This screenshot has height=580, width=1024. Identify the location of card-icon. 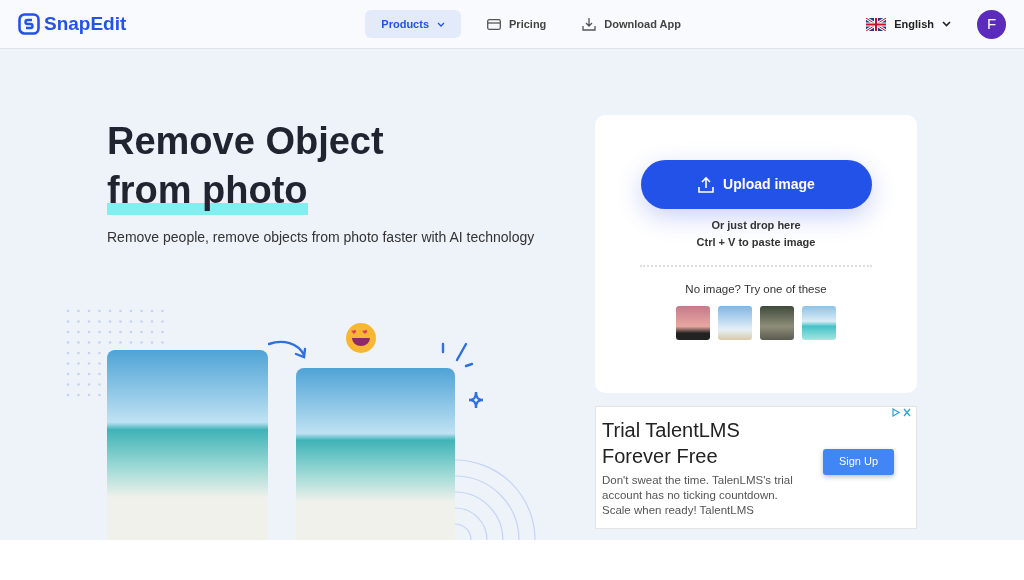
(494, 24).